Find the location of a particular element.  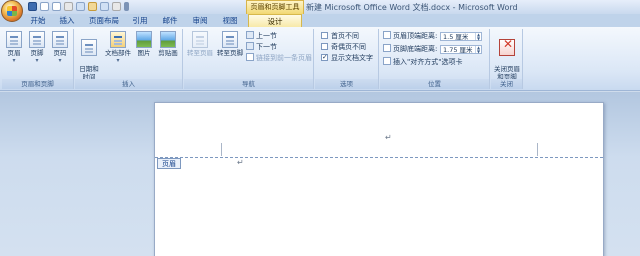

footer-button: 页脚 ▾ is located at coordinates (37, 48).